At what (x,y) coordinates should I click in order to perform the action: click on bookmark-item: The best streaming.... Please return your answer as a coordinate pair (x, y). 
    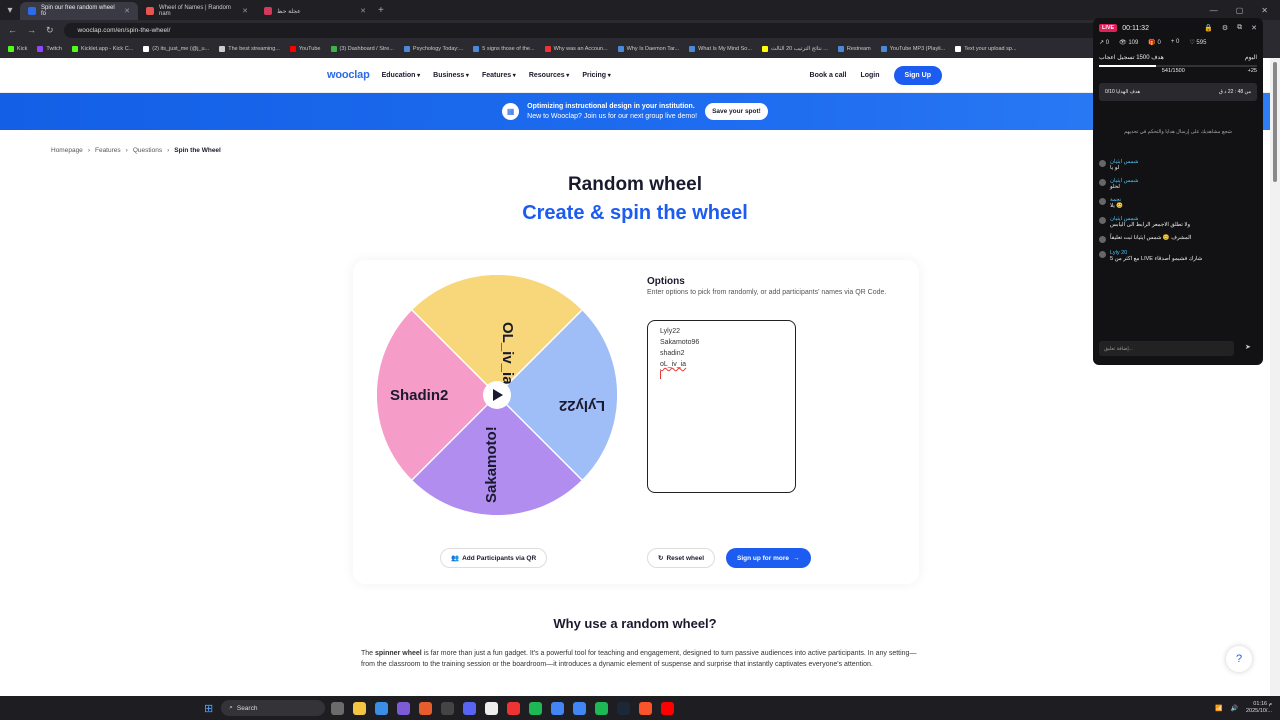
    Looking at the image, I should click on (249, 49).